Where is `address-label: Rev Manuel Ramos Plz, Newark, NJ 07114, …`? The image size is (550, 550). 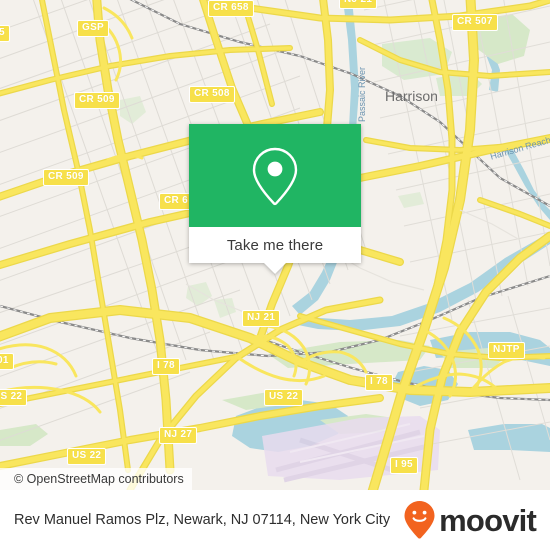 address-label: Rev Manuel Ramos Plz, Newark, NJ 07114, … is located at coordinates (202, 519).